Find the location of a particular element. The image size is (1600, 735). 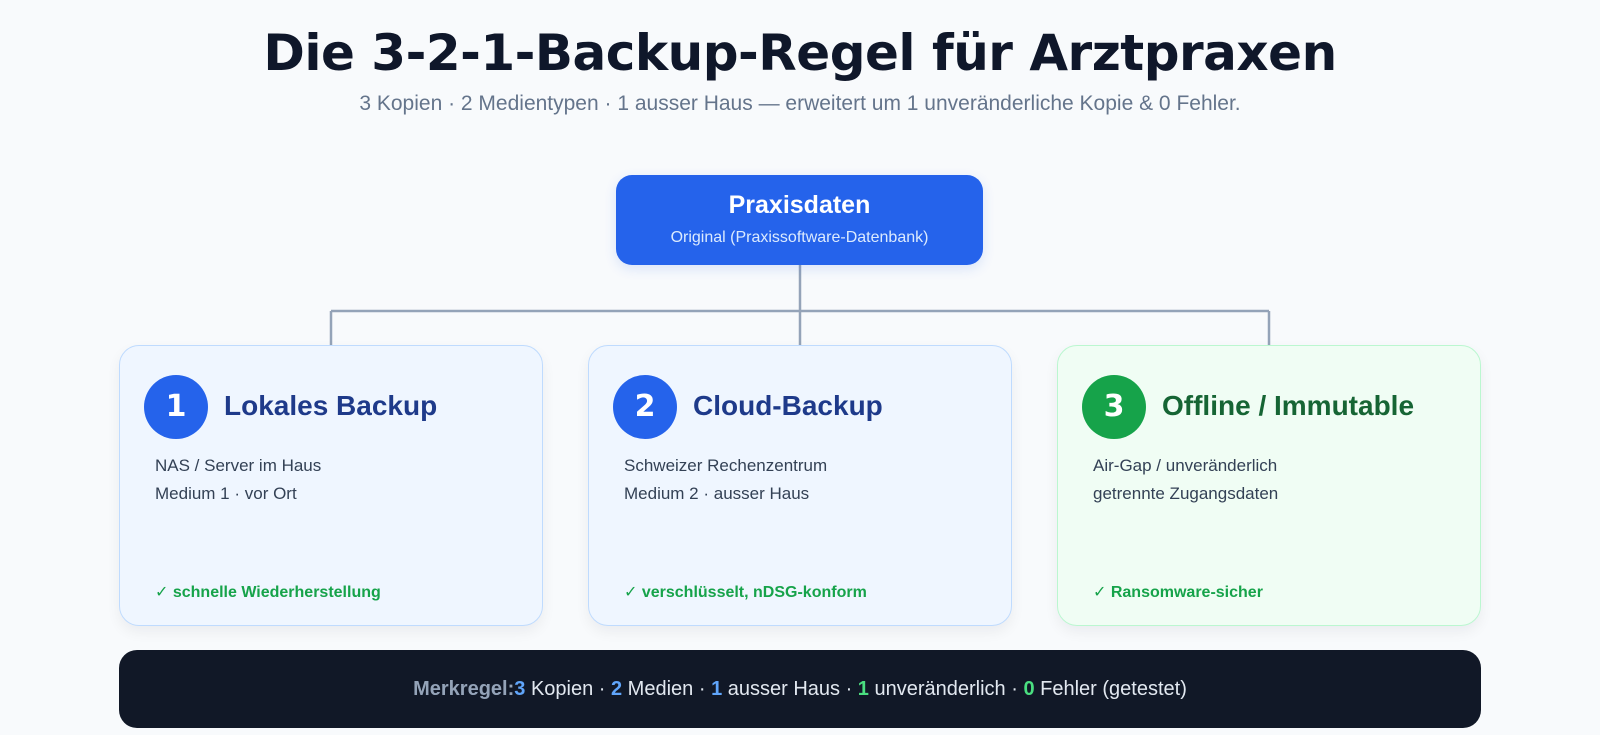

card-number-badge: 2 is located at coordinates (645, 407).